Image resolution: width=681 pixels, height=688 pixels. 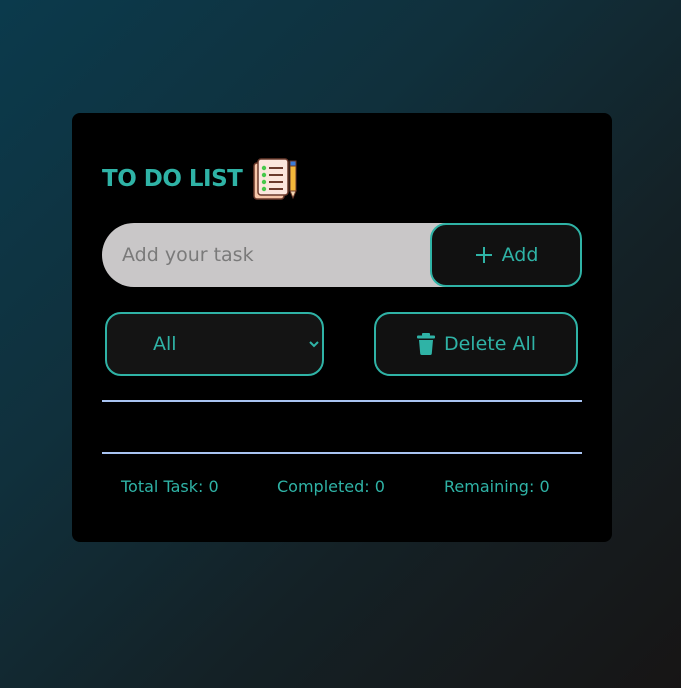 I want to click on add-task-row: Add, so click(x=342, y=255).